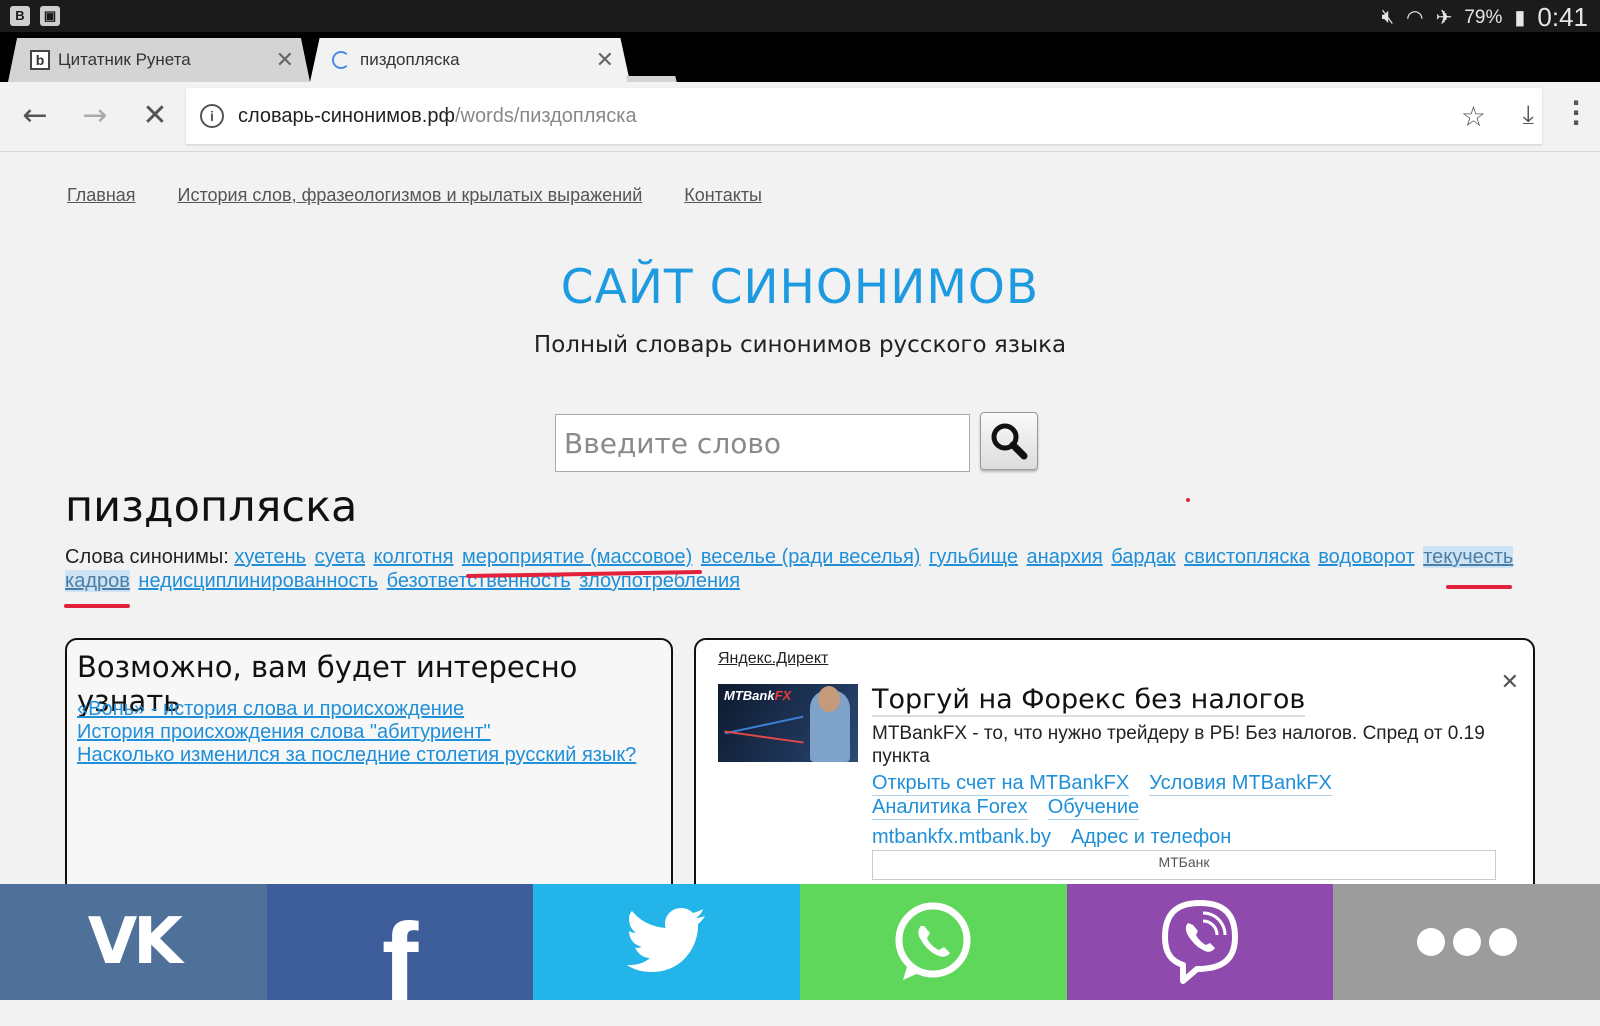 Image resolution: width=1600 pixels, height=1026 pixels. Describe the element at coordinates (35, 117) in the screenshot. I see `back-arrow-icon: ←` at that location.